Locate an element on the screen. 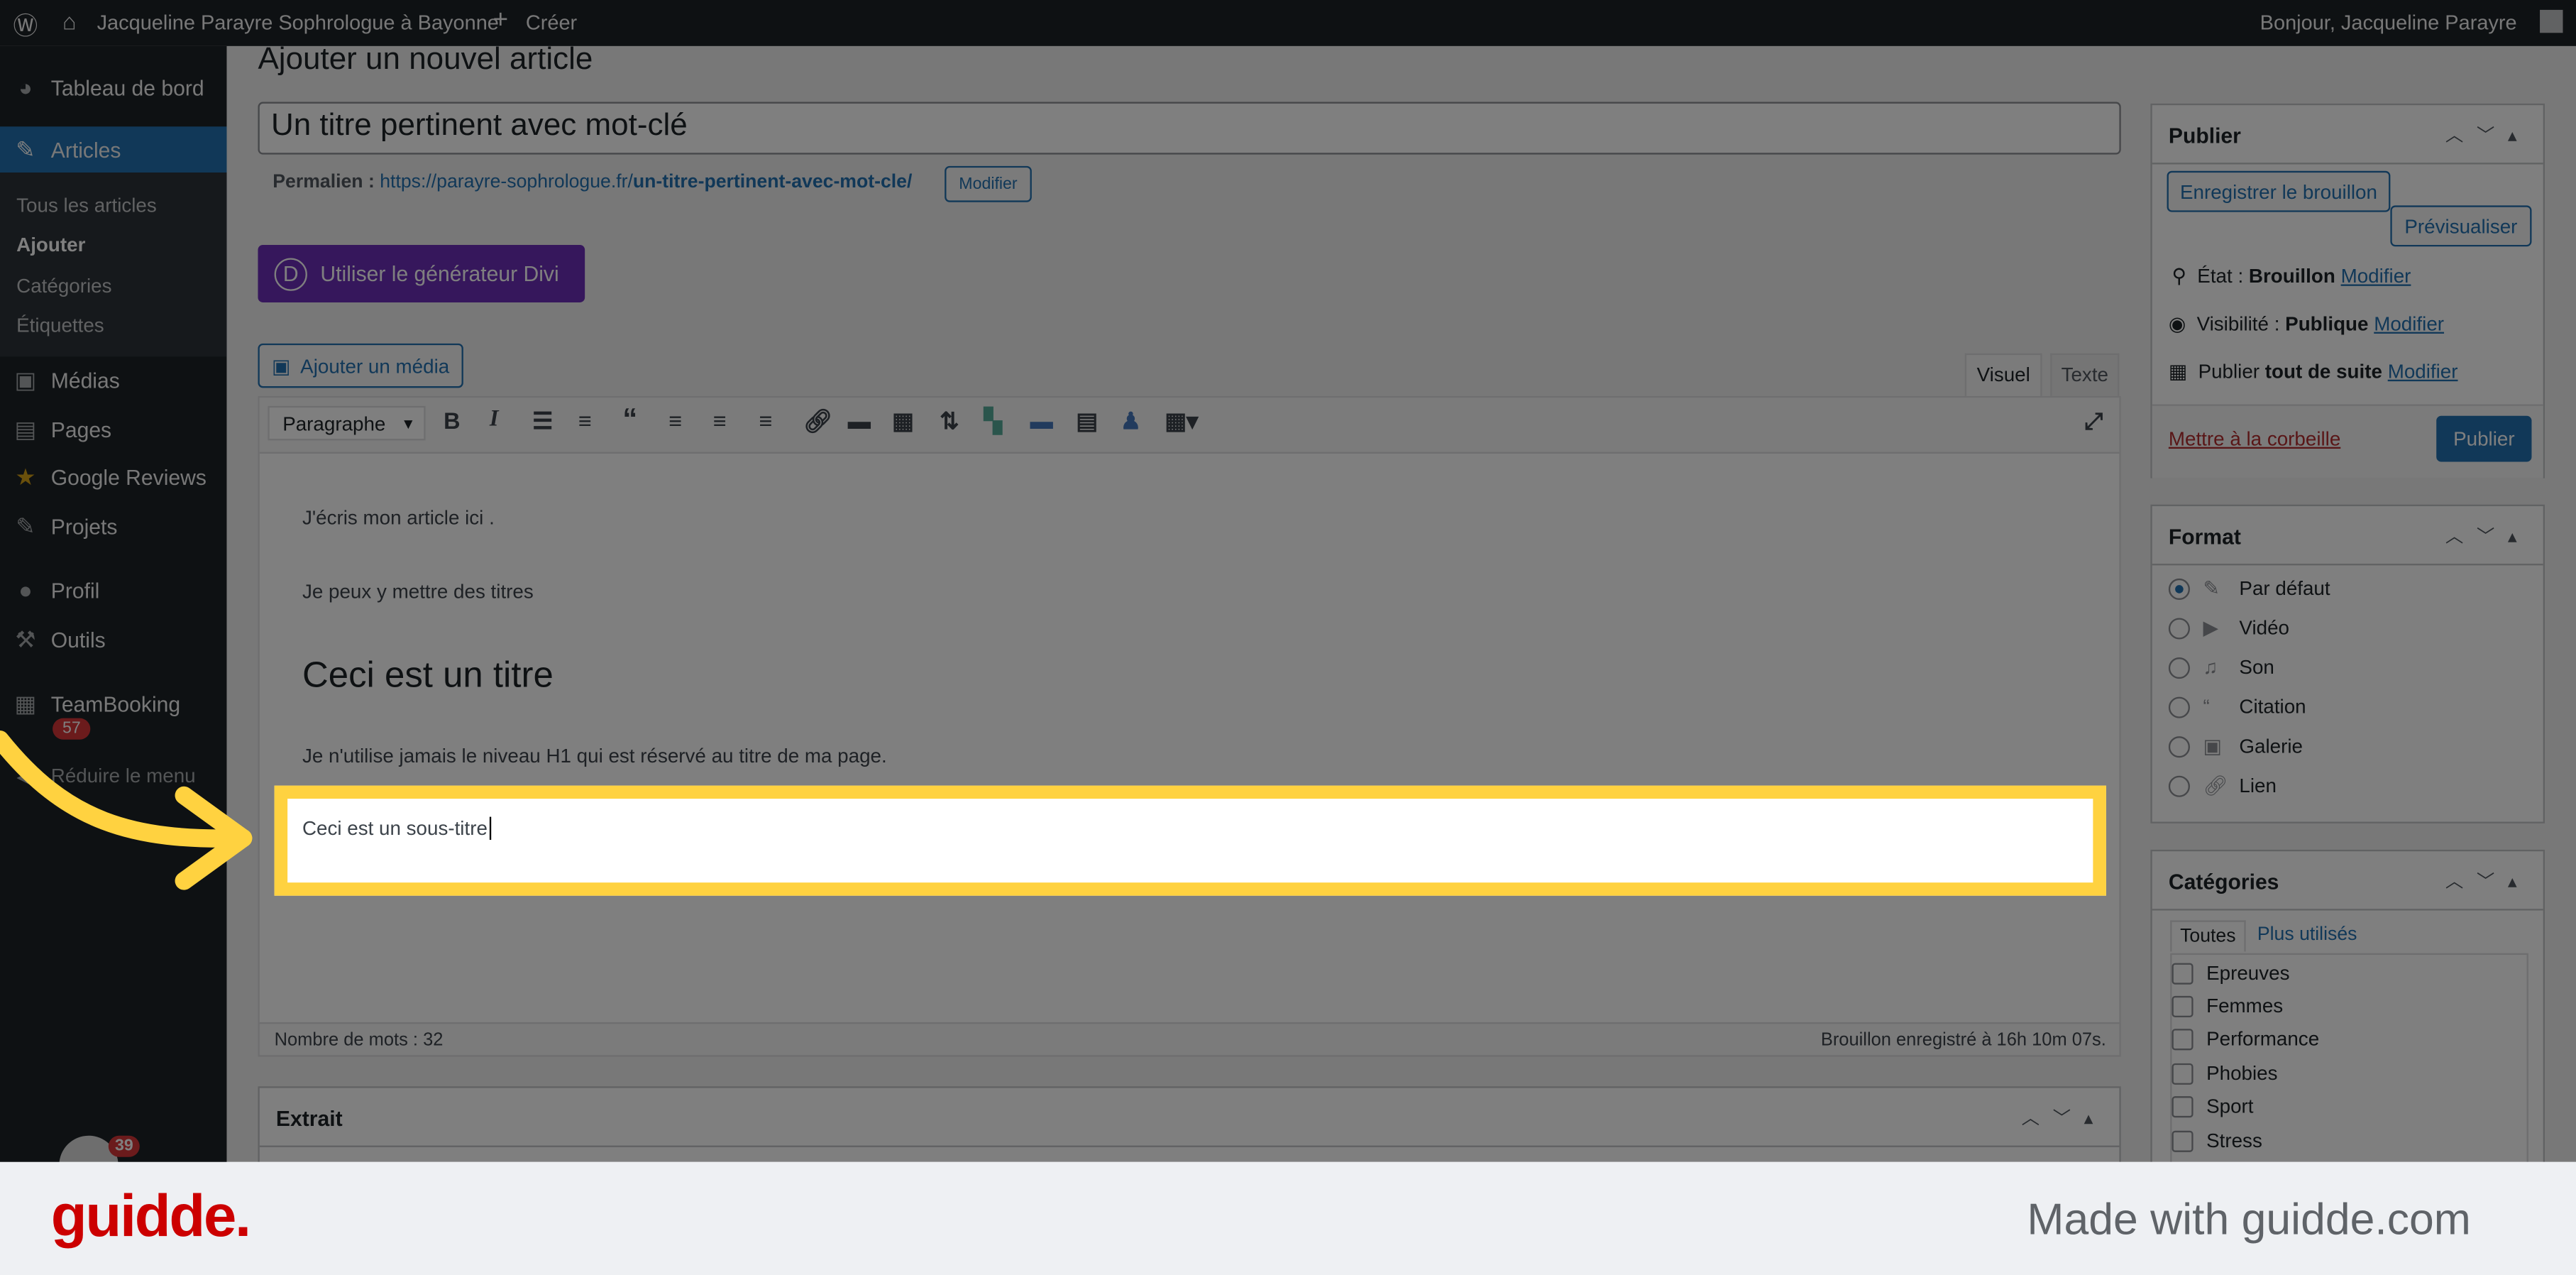  highlighted-paragraph: Ceci est un sous-titre is located at coordinates (1190, 841).